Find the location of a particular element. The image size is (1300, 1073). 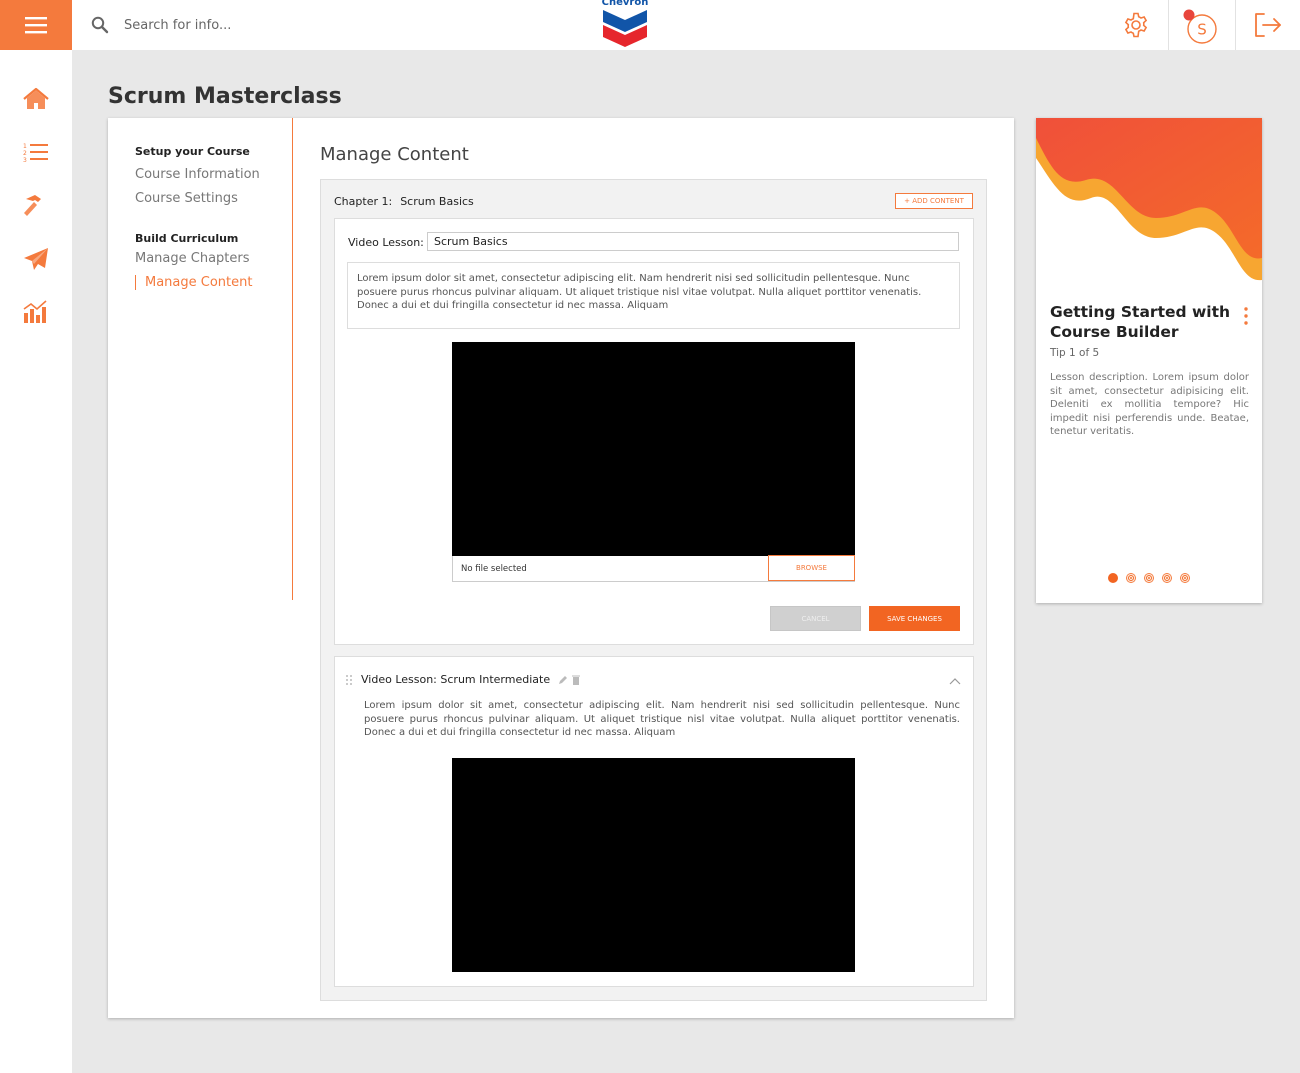

save-changes-button: SAVE CHANGES is located at coordinates (914, 618).